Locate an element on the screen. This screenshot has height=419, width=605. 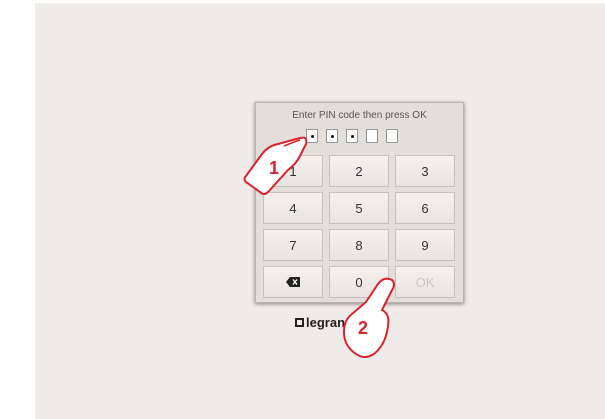
pin-prompt: Enter PIN code then press OK is located at coordinates (359, 115).